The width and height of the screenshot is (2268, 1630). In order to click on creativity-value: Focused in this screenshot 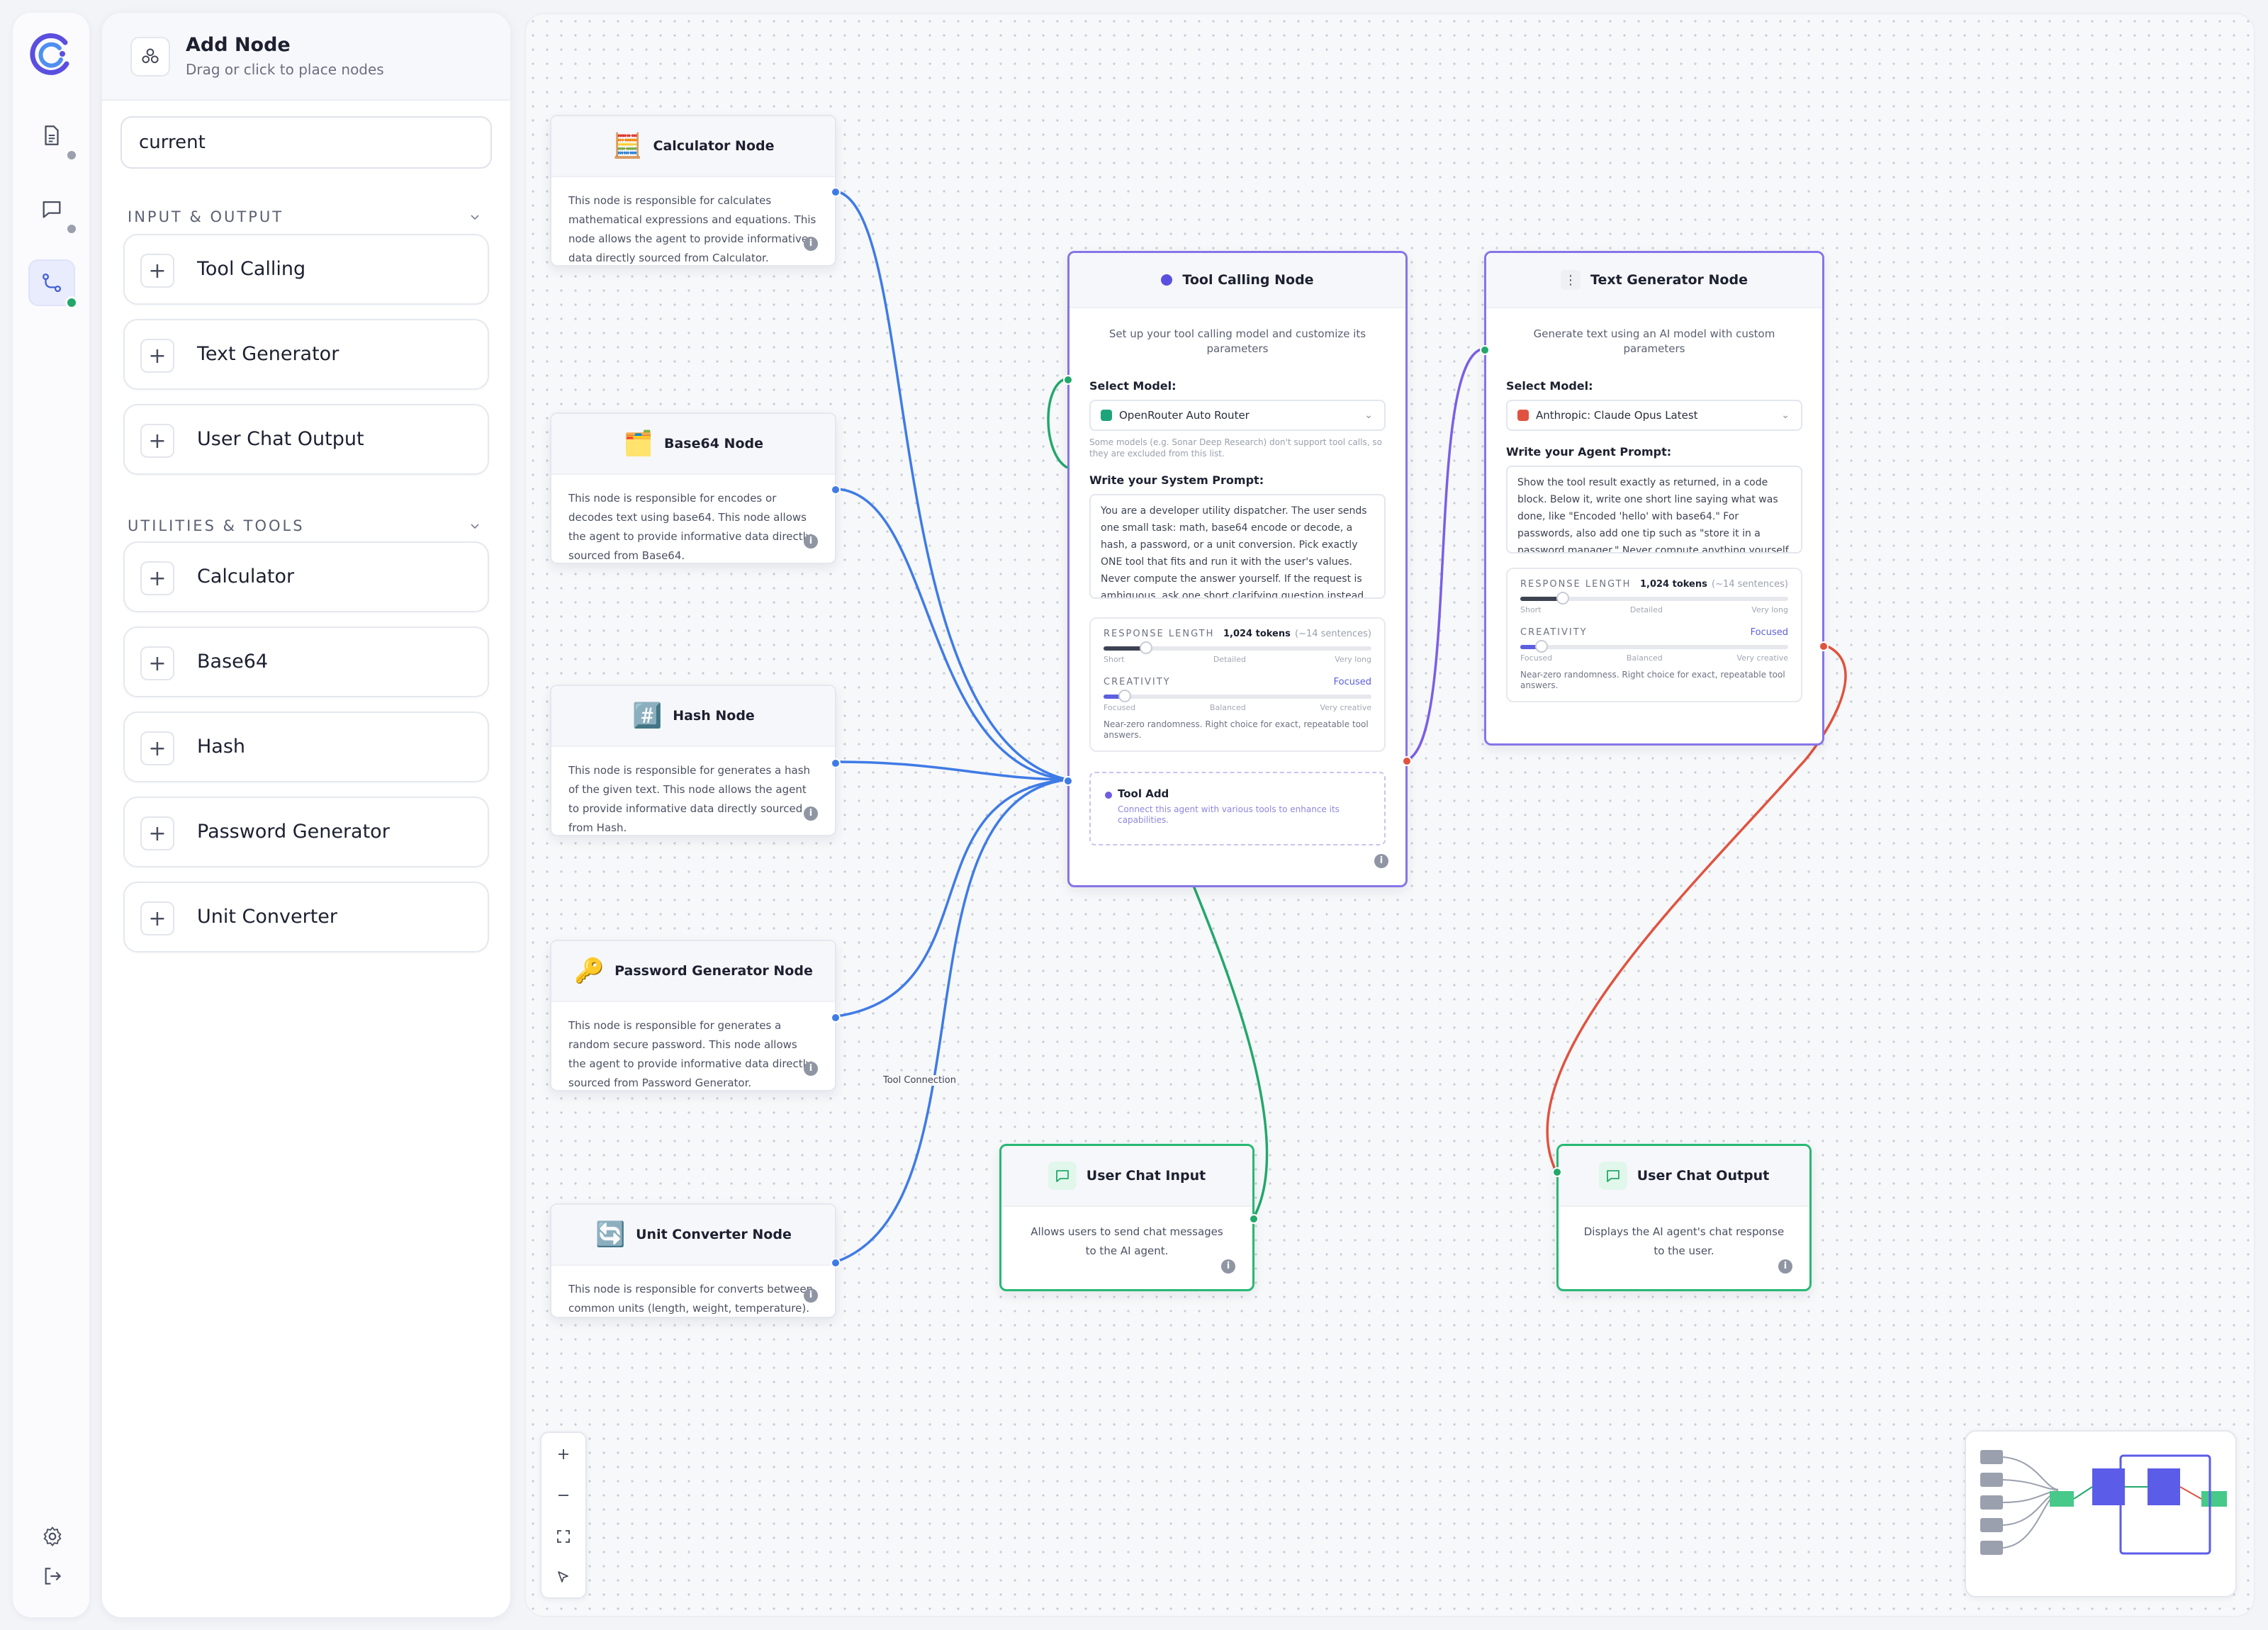, I will do `click(1352, 682)`.